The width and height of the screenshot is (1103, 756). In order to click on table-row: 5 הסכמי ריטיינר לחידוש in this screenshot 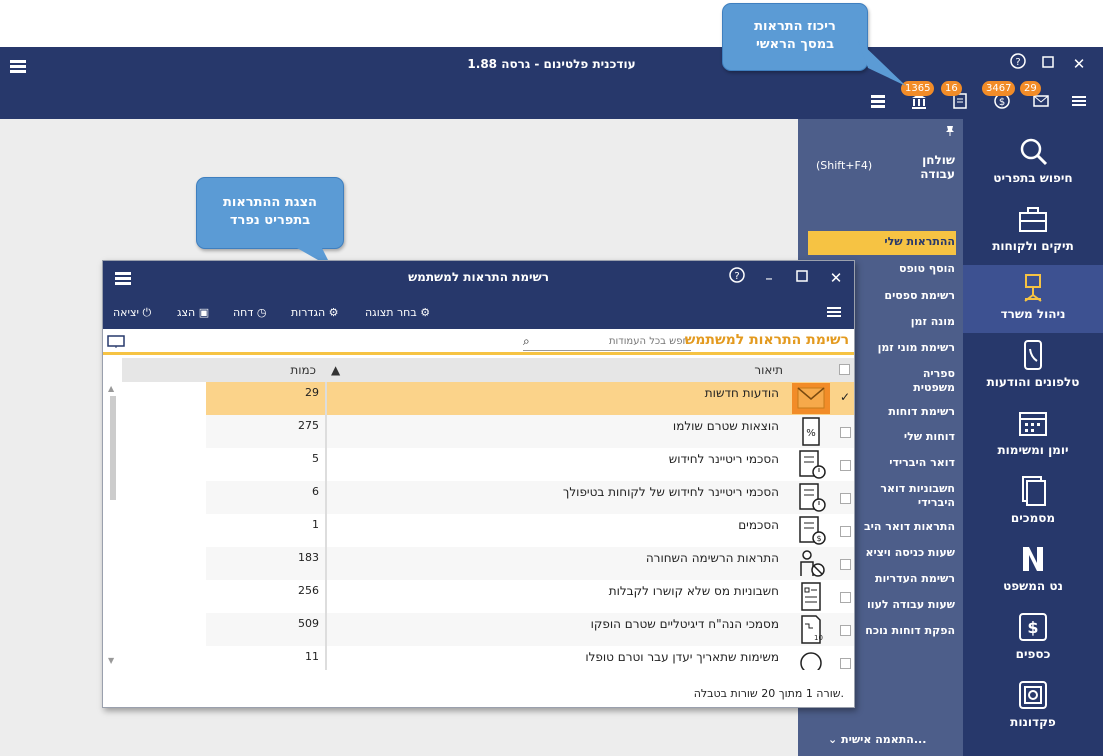, I will do `click(530, 464)`.